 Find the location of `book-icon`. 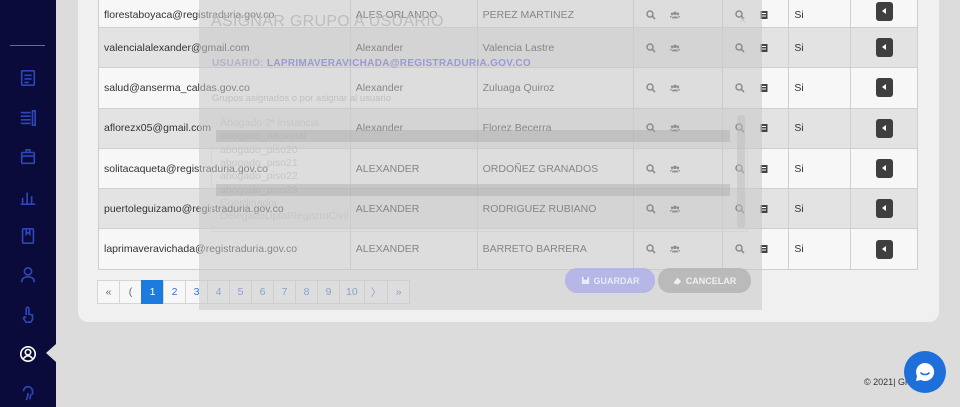

book-icon is located at coordinates (28, 236).